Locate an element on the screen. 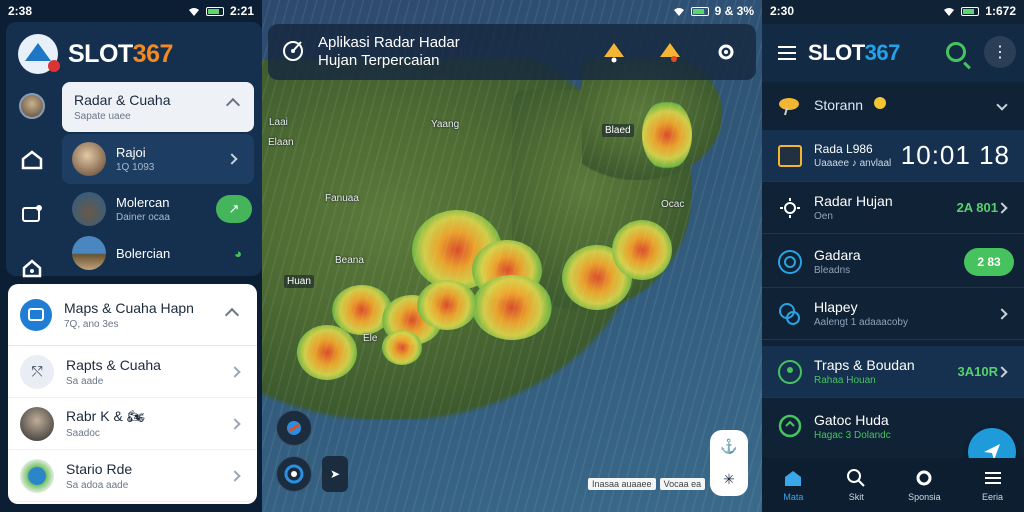 This screenshot has width=1024, height=512. app-logo: SLOT367 is located at coordinates (95, 54).